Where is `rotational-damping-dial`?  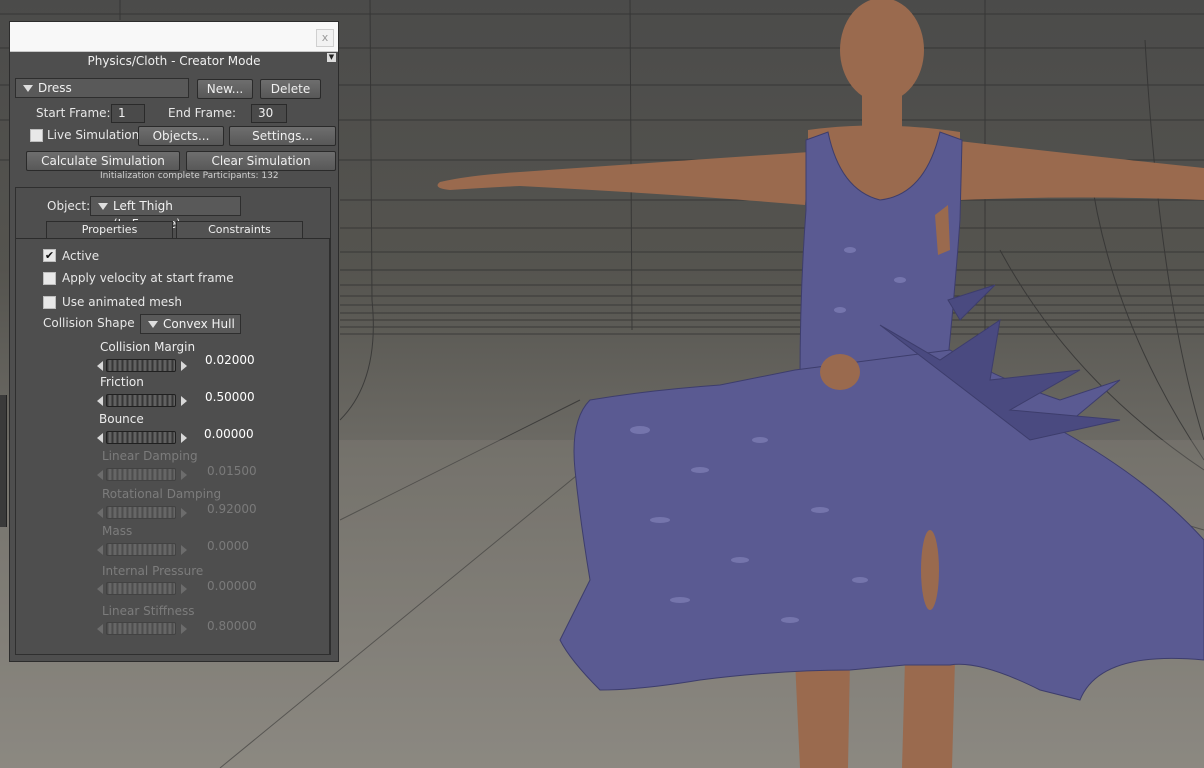
rotational-damping-dial is located at coordinates (141, 512).